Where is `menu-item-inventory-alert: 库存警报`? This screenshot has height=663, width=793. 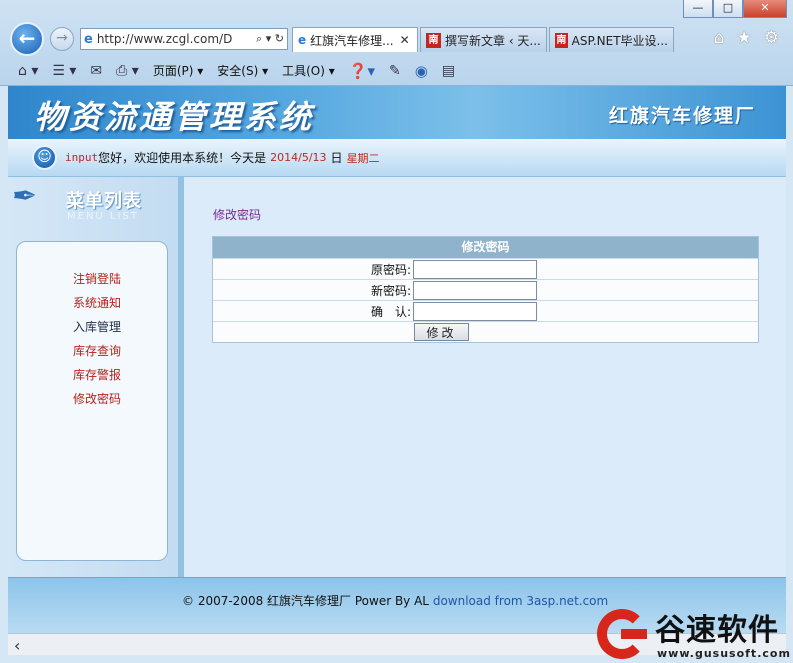 menu-item-inventory-alert: 库存警报 is located at coordinates (97, 374).